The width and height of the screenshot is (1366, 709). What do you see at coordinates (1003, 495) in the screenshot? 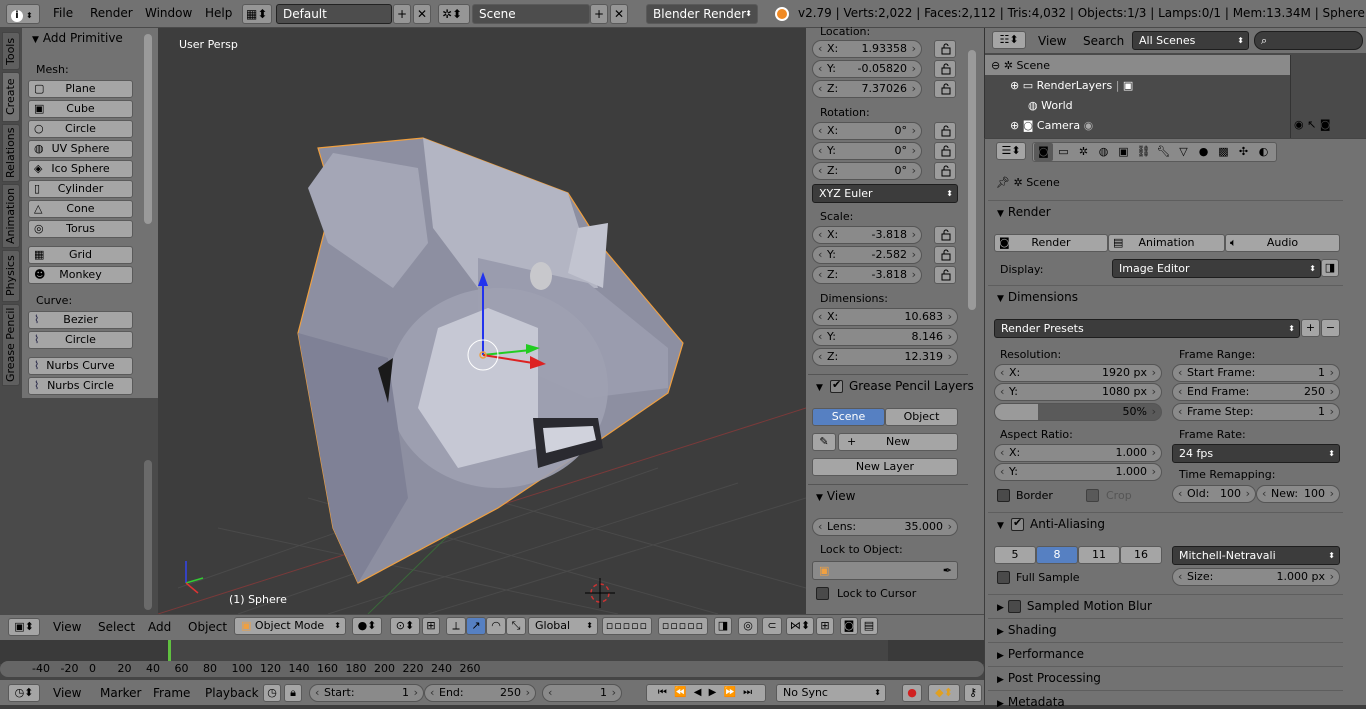
I see `border-checkbox` at bounding box center [1003, 495].